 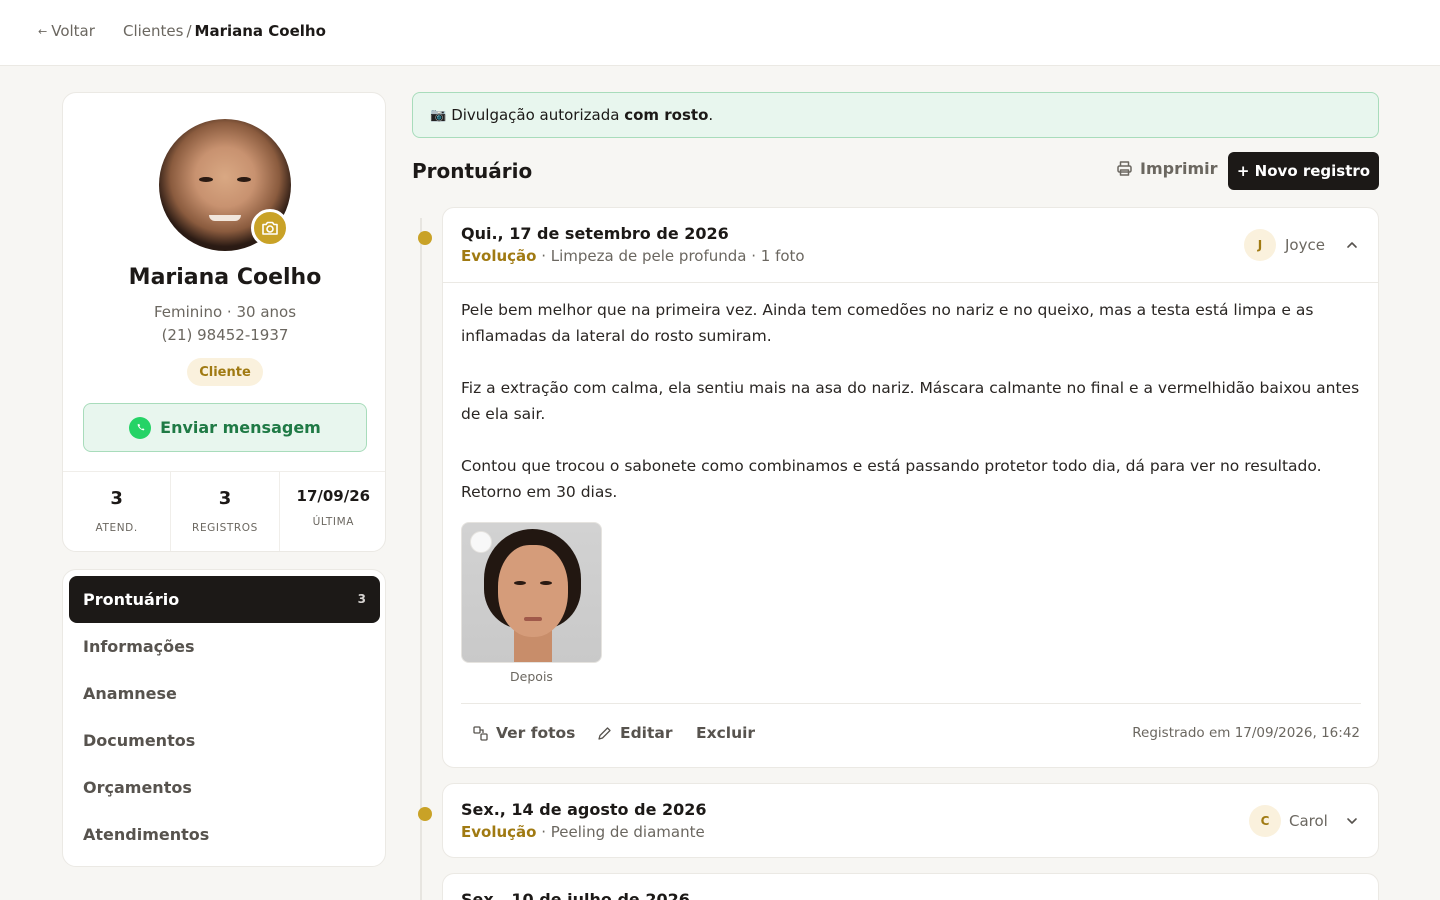 I want to click on nav-item-anamnese: Anamnese, so click(x=224, y=693).